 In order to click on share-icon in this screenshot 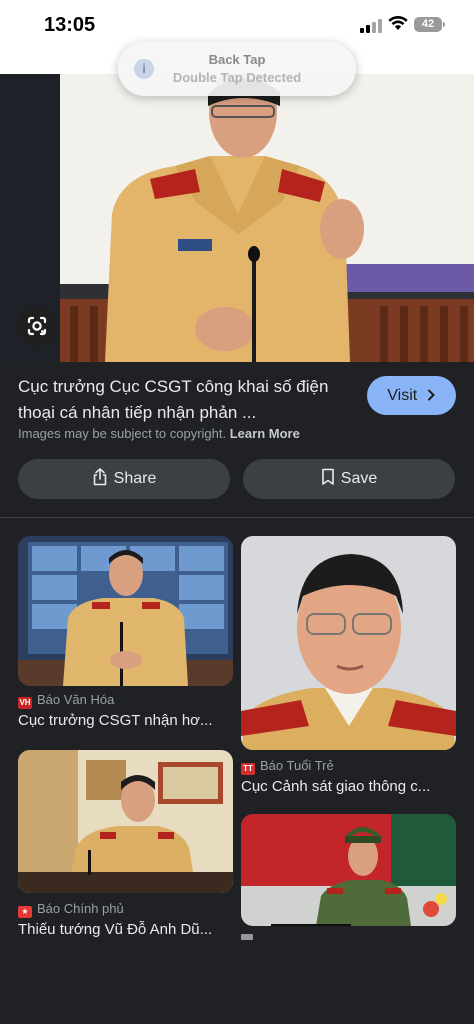, I will do `click(99, 477)`.